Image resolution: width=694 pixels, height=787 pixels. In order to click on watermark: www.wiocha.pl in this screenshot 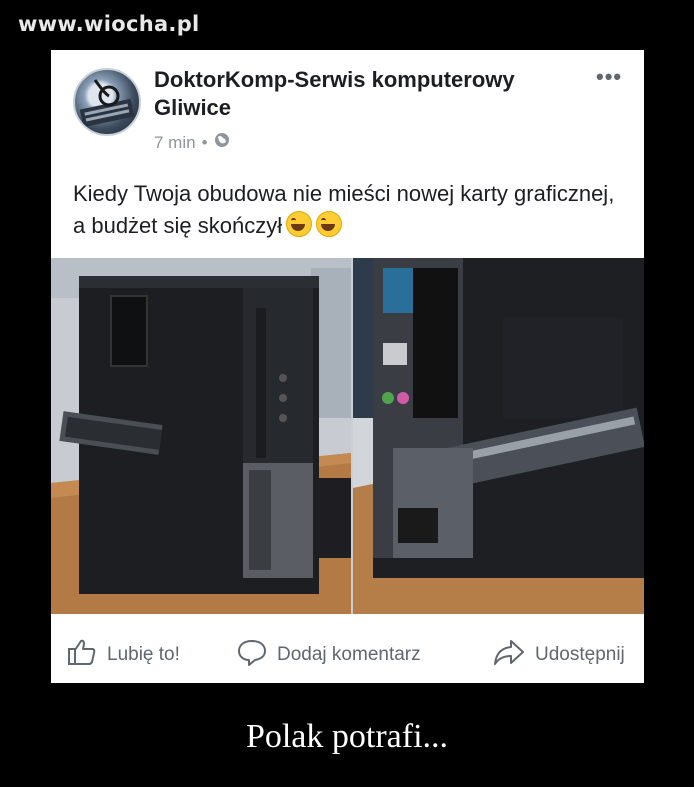, I will do `click(109, 24)`.